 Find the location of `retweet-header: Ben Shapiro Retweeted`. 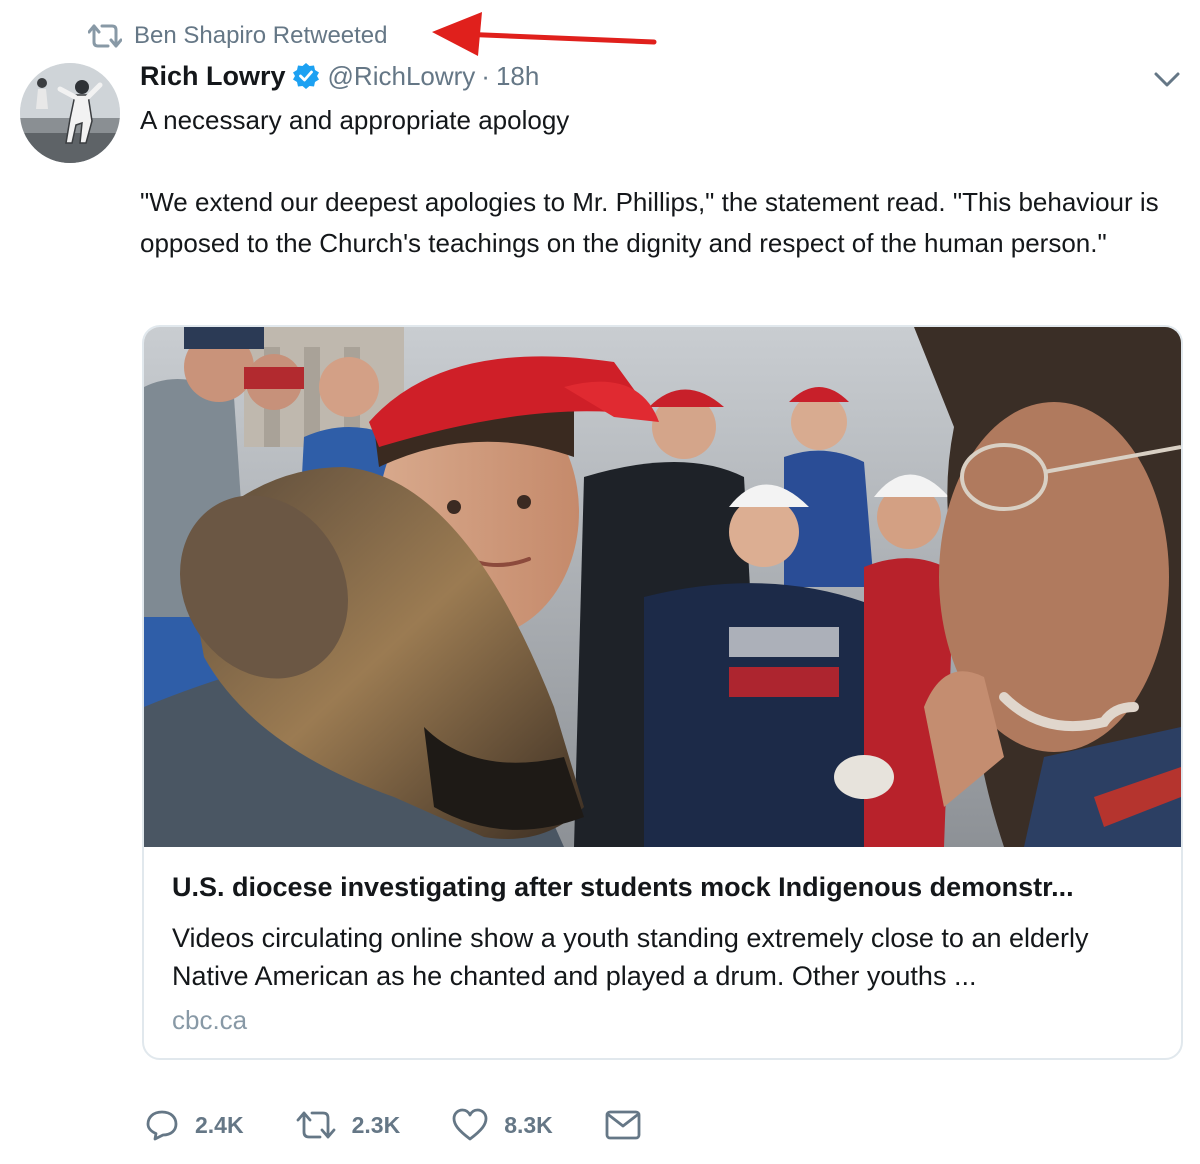

retweet-header: Ben Shapiro Retweeted is located at coordinates (237, 36).